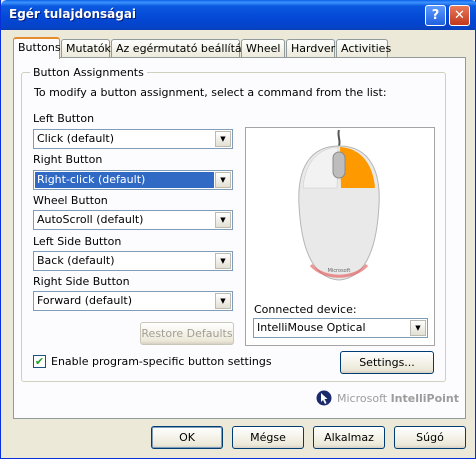 This screenshot has width=476, height=459. I want to click on tab-hardware: Hardver, so click(310, 48).